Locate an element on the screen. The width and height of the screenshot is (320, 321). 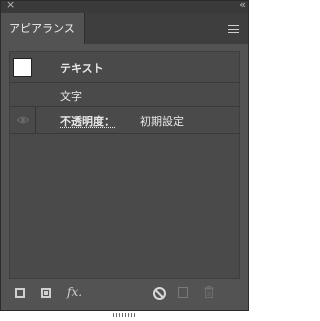
clear-appearance-icon is located at coordinates (159, 293).